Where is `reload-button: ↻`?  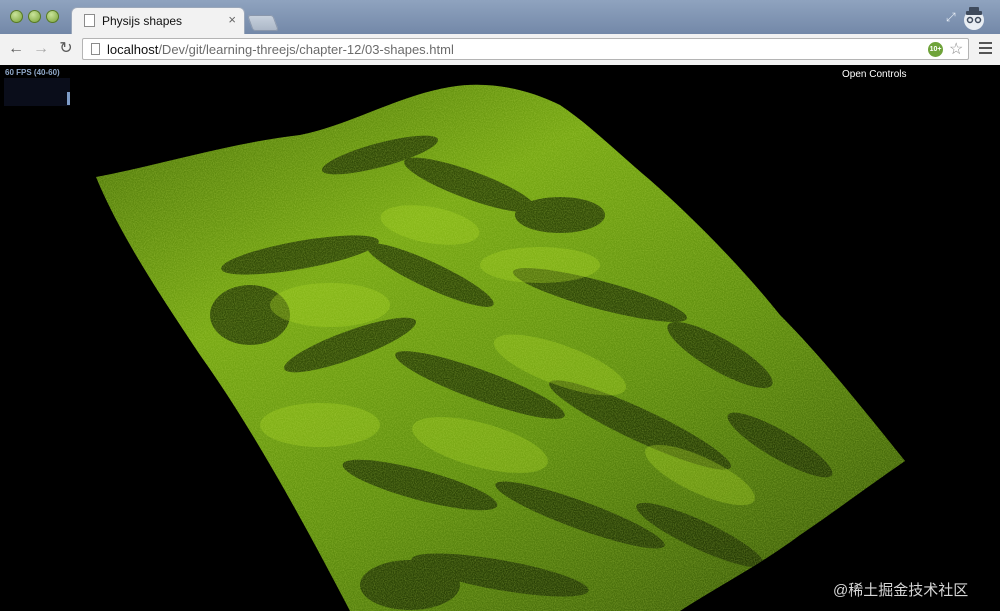 reload-button: ↻ is located at coordinates (66, 49).